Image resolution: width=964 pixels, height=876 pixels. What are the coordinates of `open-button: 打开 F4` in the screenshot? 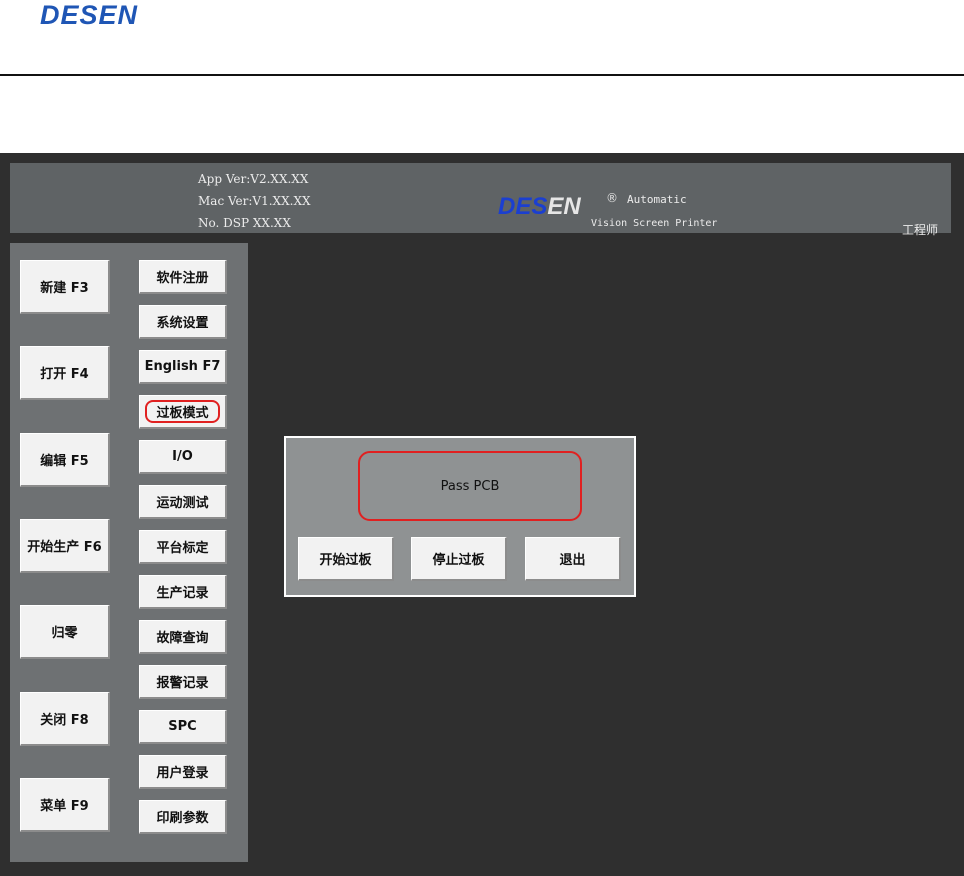 It's located at (65, 373).